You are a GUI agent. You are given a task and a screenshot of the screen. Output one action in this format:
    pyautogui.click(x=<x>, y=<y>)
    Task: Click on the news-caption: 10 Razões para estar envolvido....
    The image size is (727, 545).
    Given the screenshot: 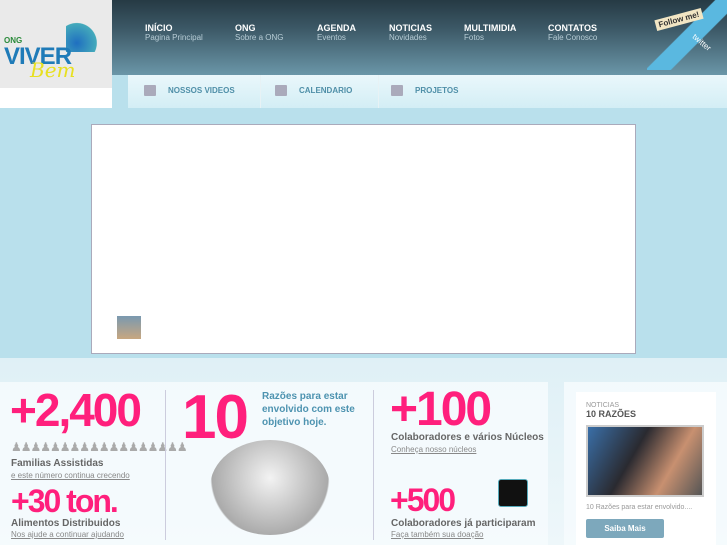 What is the action you would take?
    pyautogui.click(x=639, y=507)
    